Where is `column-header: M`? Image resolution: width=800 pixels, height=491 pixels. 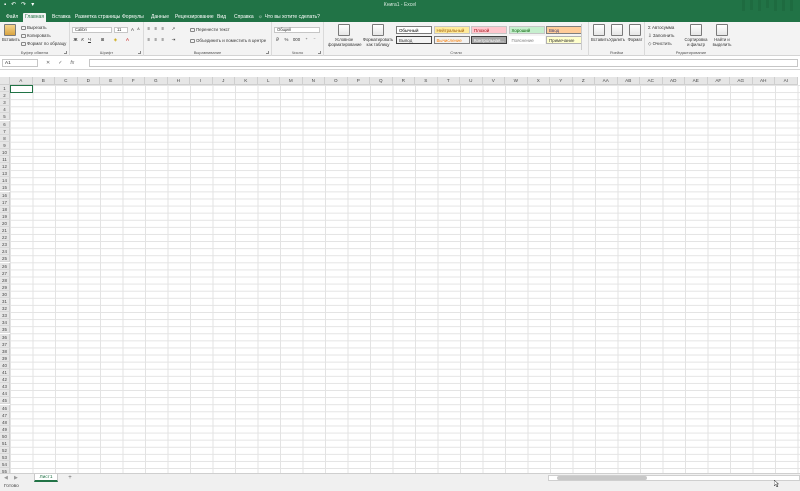
column-header: M is located at coordinates (291, 81).